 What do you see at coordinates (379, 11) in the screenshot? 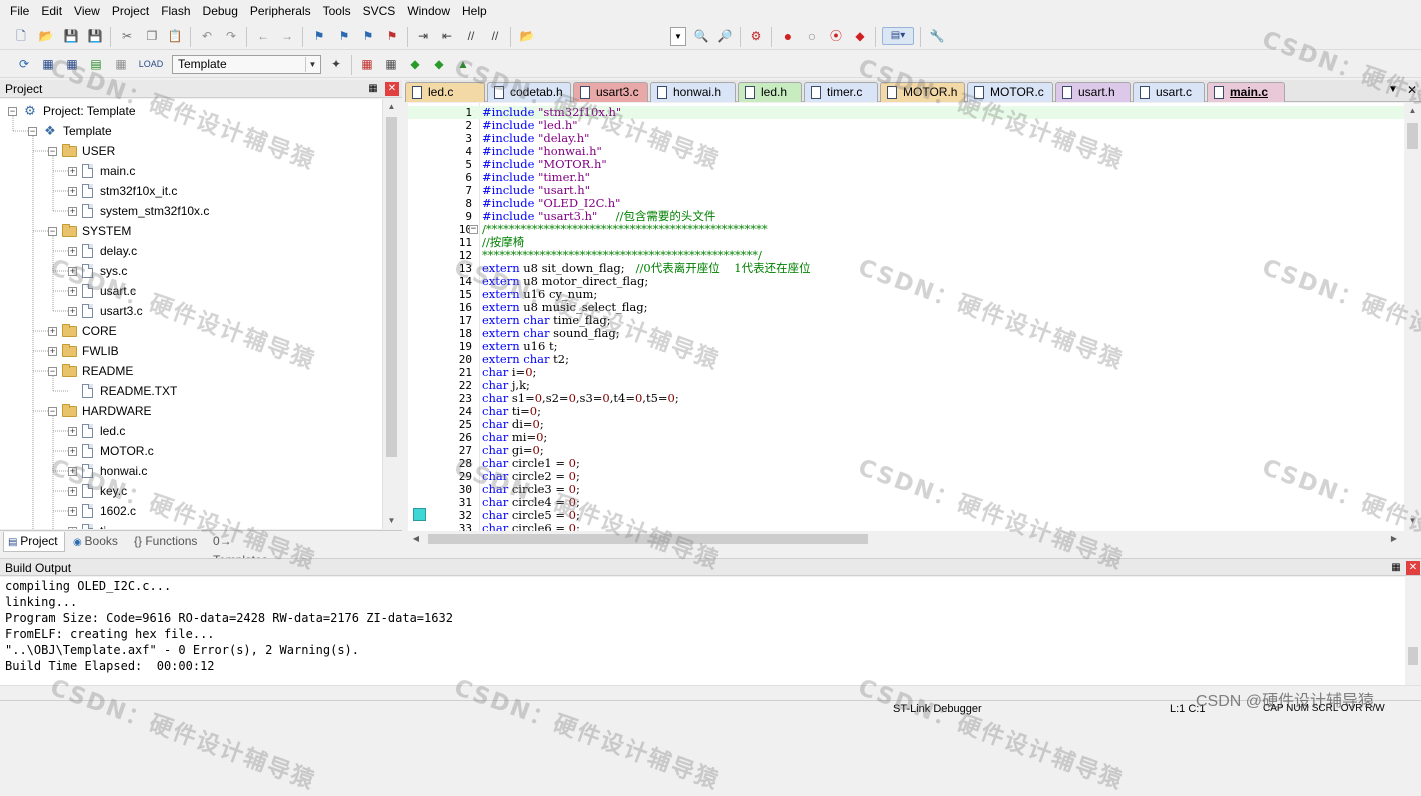
I see `menu-svcs: SVCS` at bounding box center [379, 11].